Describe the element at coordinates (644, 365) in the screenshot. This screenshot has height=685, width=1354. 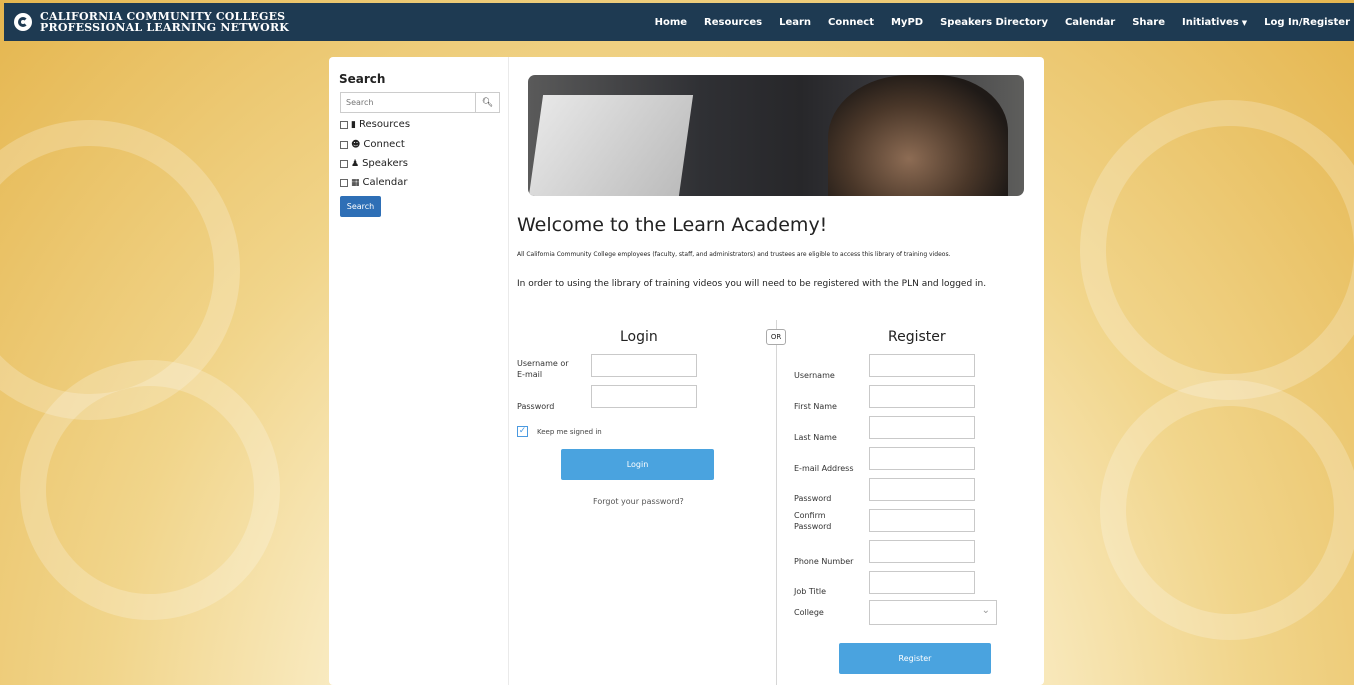
I see `login-username-field` at that location.